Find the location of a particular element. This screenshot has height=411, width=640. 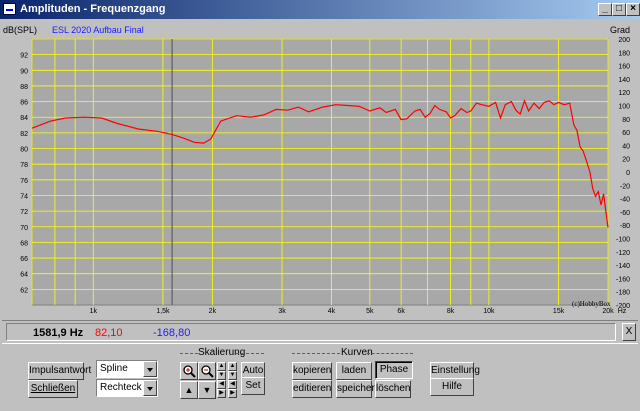

x-tick-label: 20k is located at coordinates (608, 311).